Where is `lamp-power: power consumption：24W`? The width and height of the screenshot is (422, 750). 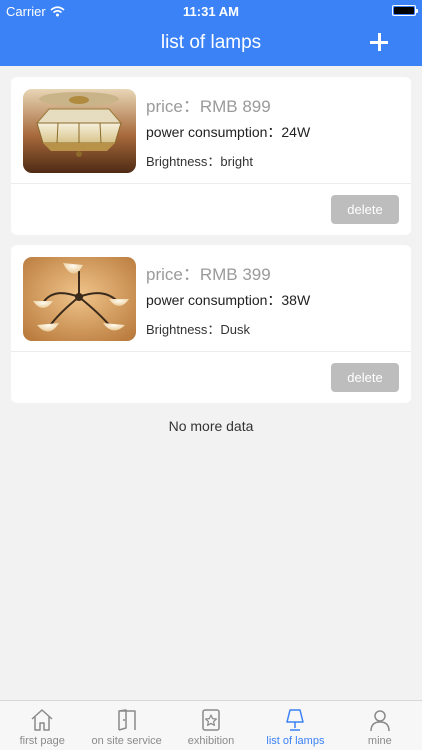
lamp-power: power consumption：24W is located at coordinates (228, 132).